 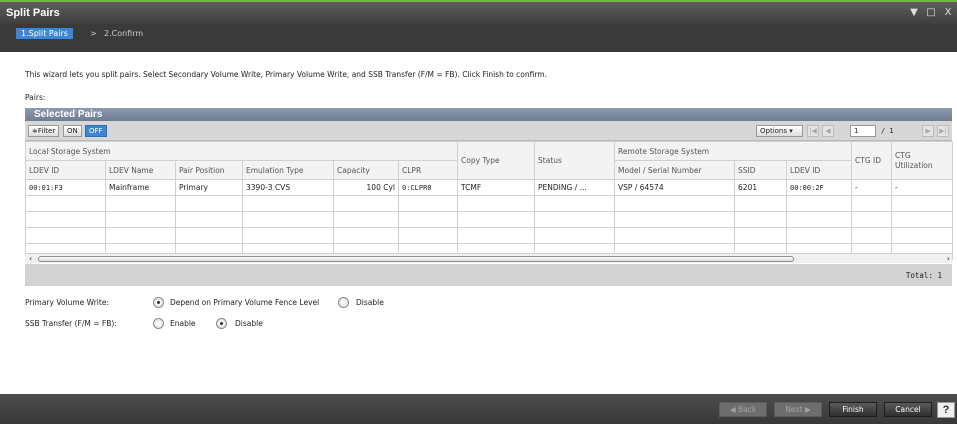 What do you see at coordinates (488, 114) in the screenshot?
I see `selected-pairs-title: Selected Pairs` at bounding box center [488, 114].